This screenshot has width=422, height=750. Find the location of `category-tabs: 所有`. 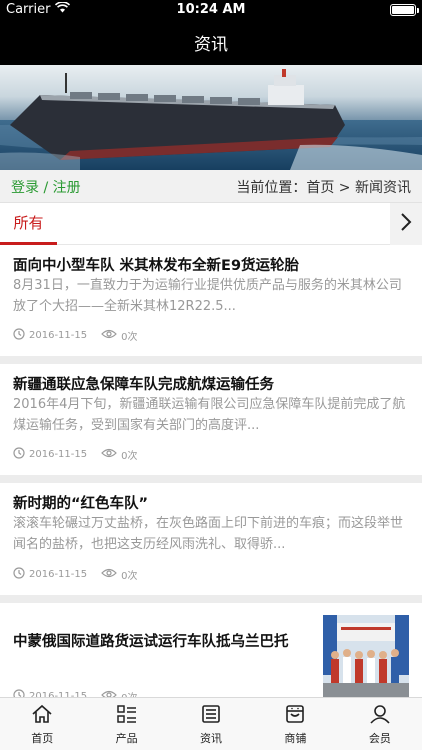

category-tabs: 所有 is located at coordinates (211, 224).